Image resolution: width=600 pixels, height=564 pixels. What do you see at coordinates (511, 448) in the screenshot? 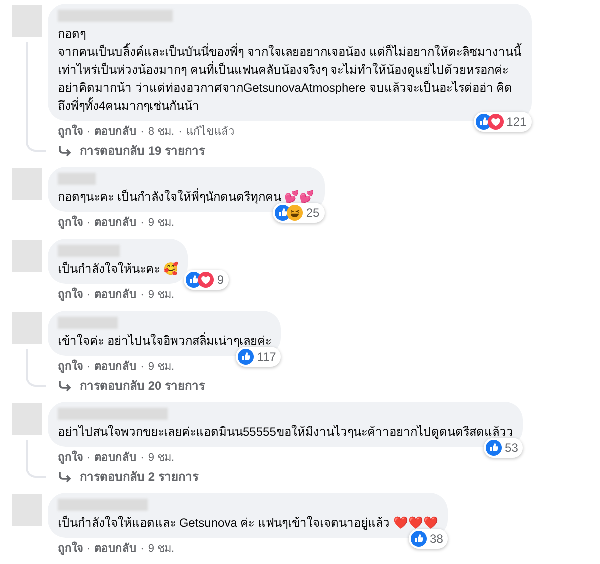
I see `reaction-count: 53` at bounding box center [511, 448].